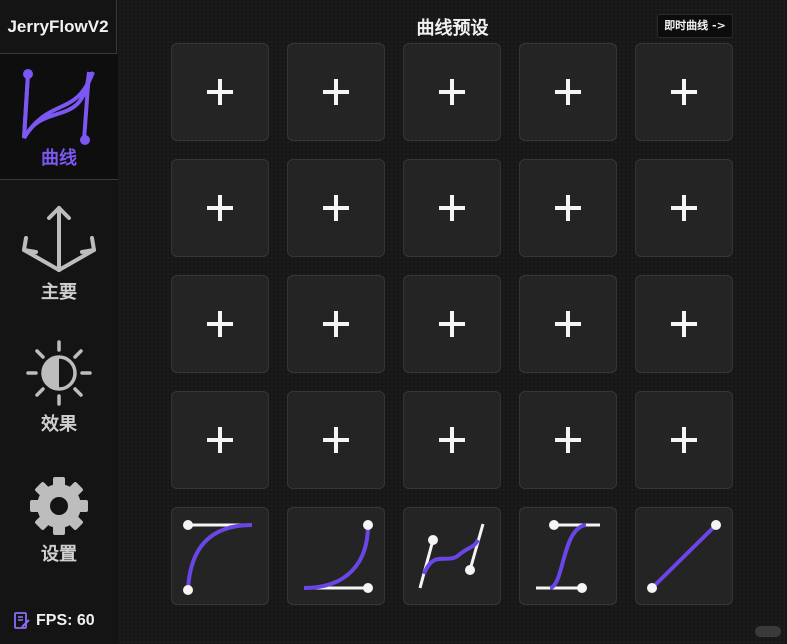 This screenshot has width=787, height=644. Describe the element at coordinates (768, 631) in the screenshot. I see `watermark-badge` at that location.